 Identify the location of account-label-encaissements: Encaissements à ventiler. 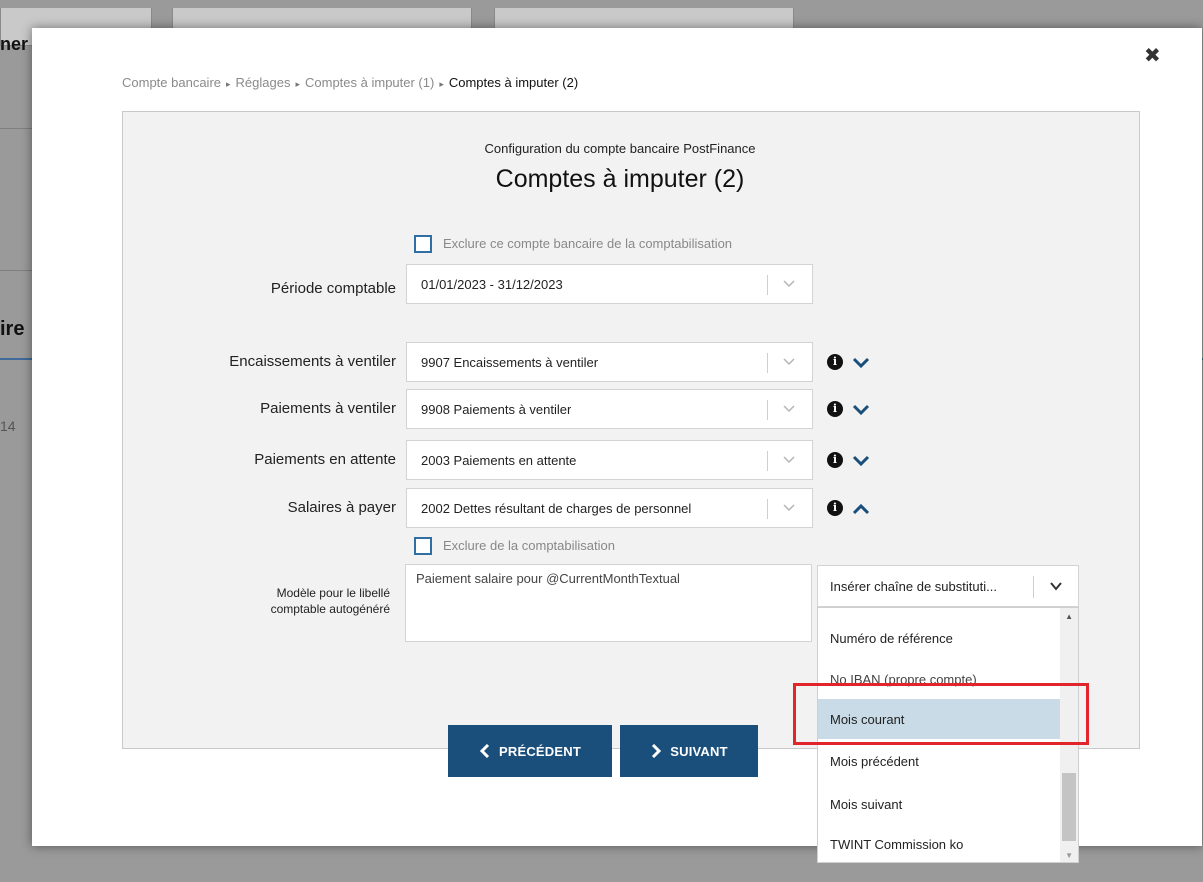
(312, 361).